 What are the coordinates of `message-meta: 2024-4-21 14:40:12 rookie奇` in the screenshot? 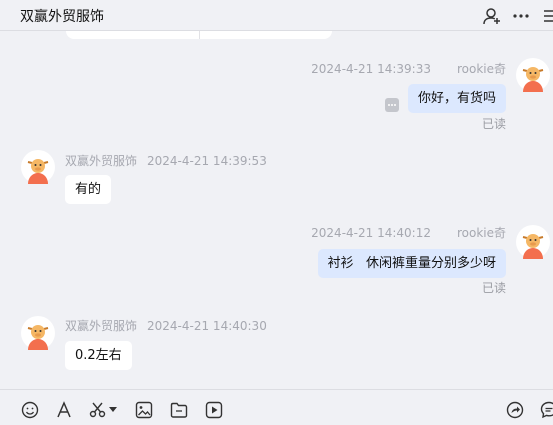 It's located at (408, 232).